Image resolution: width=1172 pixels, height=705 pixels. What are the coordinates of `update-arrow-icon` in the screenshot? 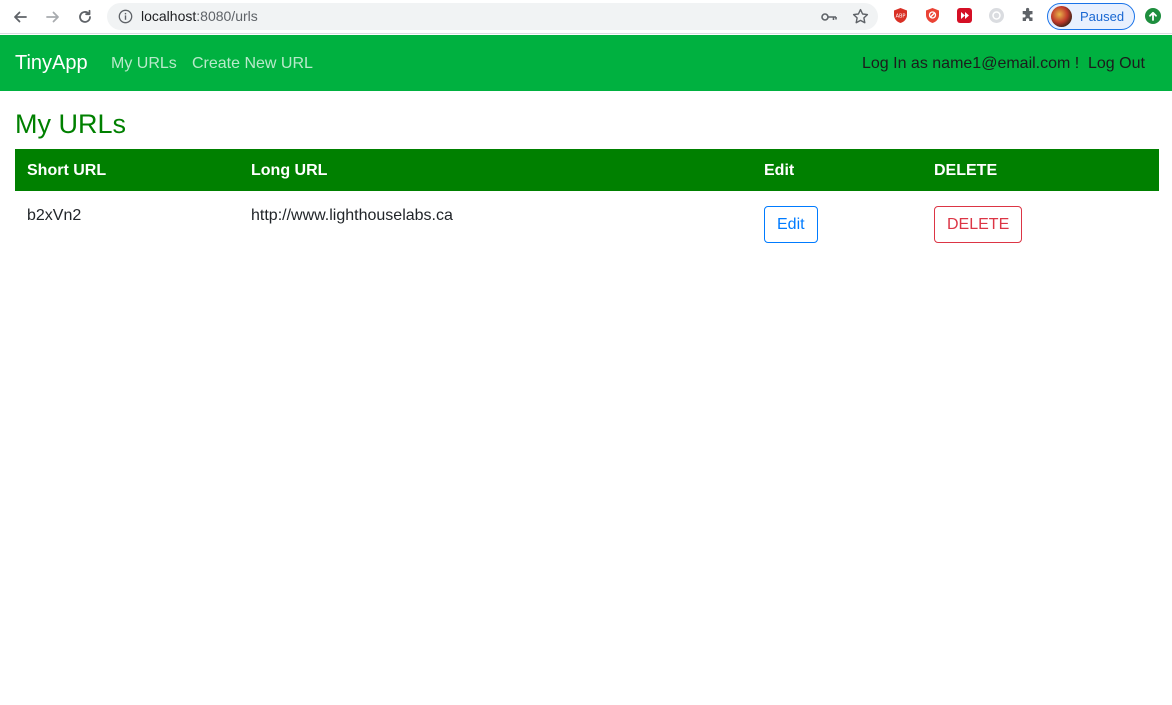 It's located at (1153, 16).